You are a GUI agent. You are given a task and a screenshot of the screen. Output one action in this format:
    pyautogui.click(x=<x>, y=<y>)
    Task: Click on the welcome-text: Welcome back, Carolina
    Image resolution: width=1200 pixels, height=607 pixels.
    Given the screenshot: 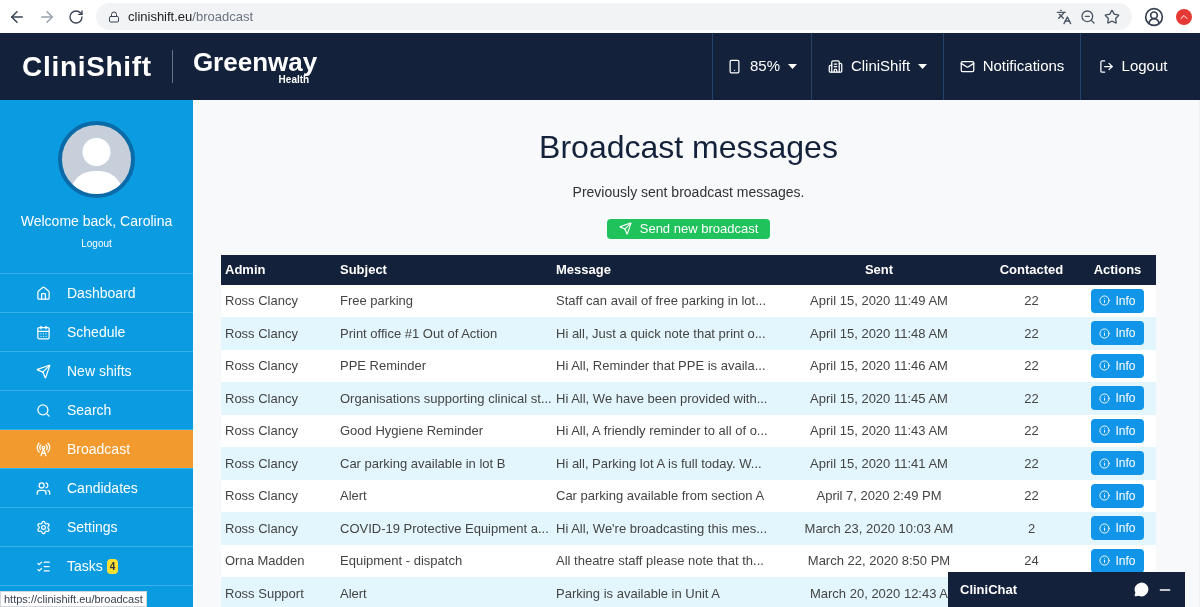 What is the action you would take?
    pyautogui.click(x=96, y=221)
    